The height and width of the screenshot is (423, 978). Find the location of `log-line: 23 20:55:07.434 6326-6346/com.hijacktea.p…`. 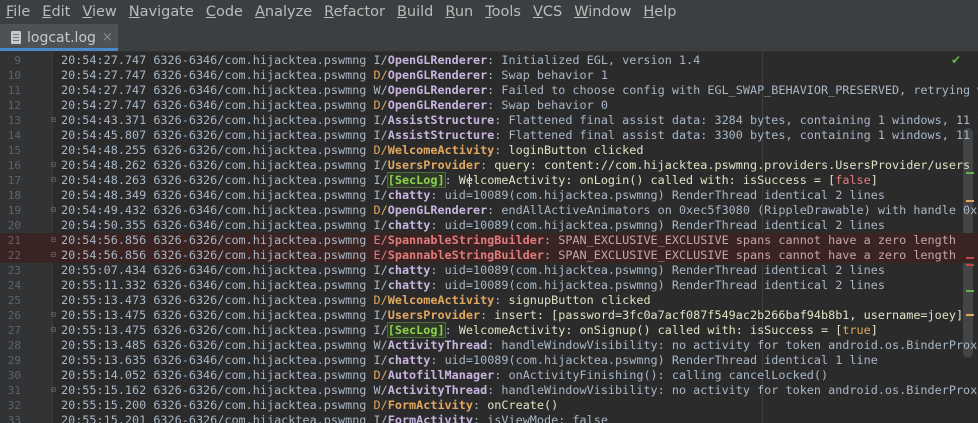

log-line: 23 20:55:07.434 6326-6346/com.hijacktea.p… is located at coordinates (489, 270).